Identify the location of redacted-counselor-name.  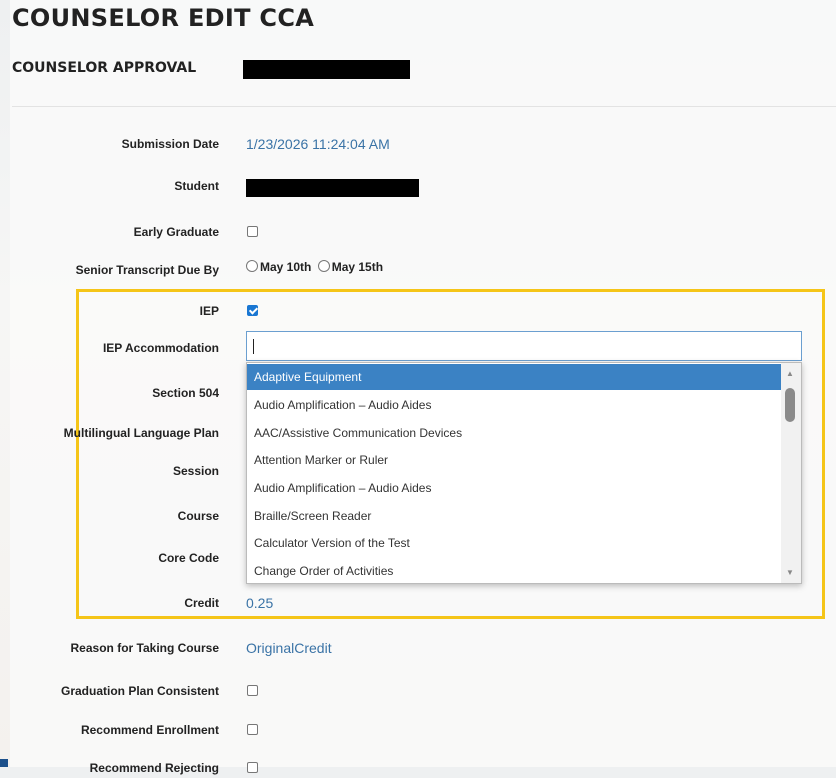
(326, 69).